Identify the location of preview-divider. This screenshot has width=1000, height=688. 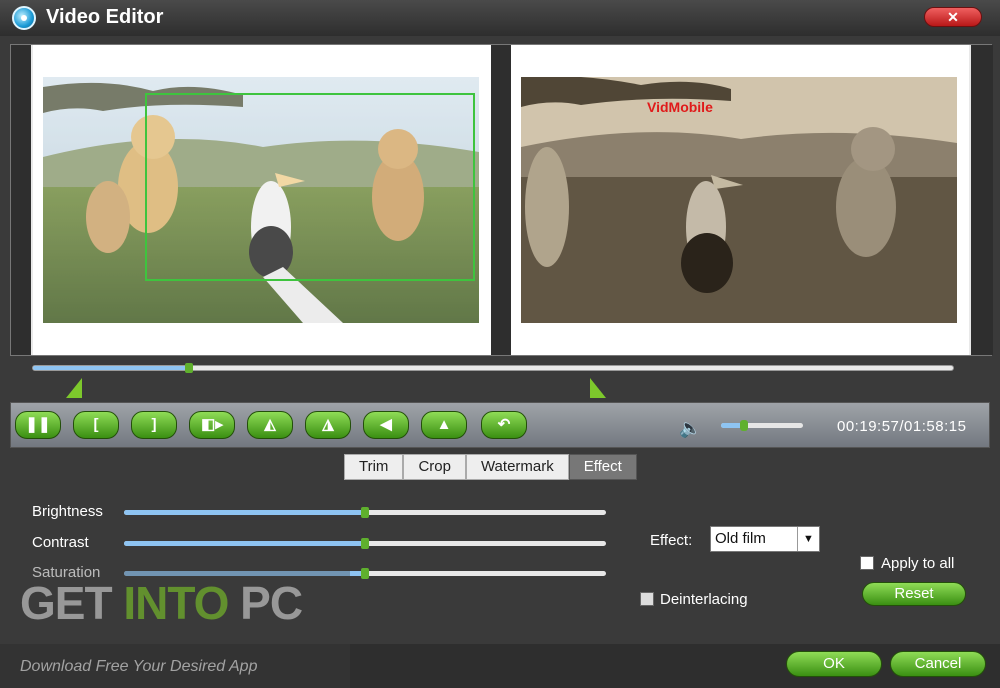
(501, 200).